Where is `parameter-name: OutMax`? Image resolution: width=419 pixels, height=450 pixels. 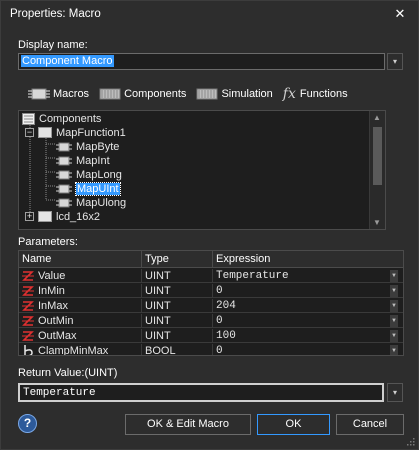 parameter-name: OutMax is located at coordinates (57, 336).